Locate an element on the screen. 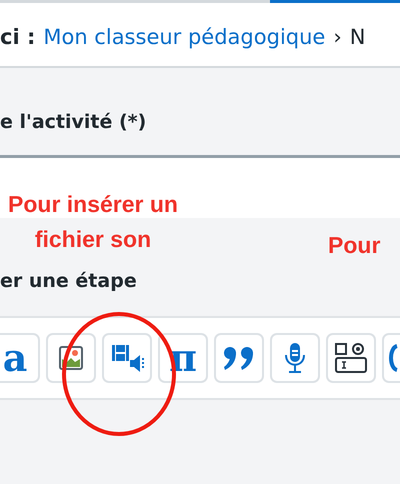  breadcrumb-item: N is located at coordinates (358, 36).